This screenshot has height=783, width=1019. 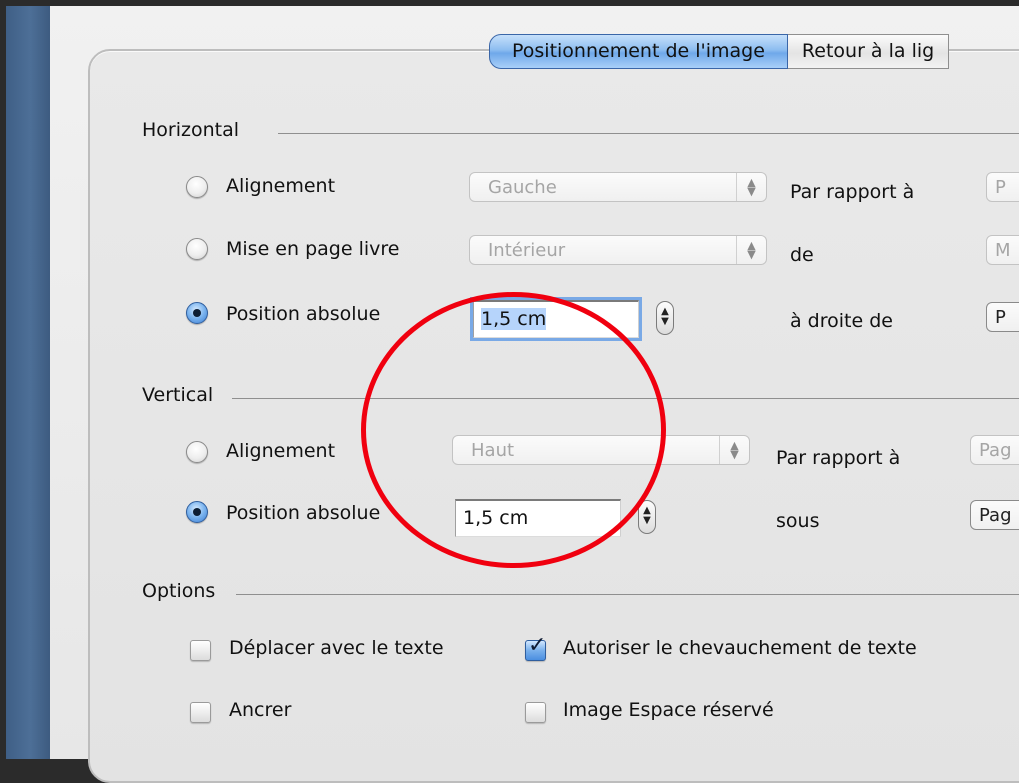 I want to click on label-h-alignment-relation: Par rapport à, so click(x=852, y=192).